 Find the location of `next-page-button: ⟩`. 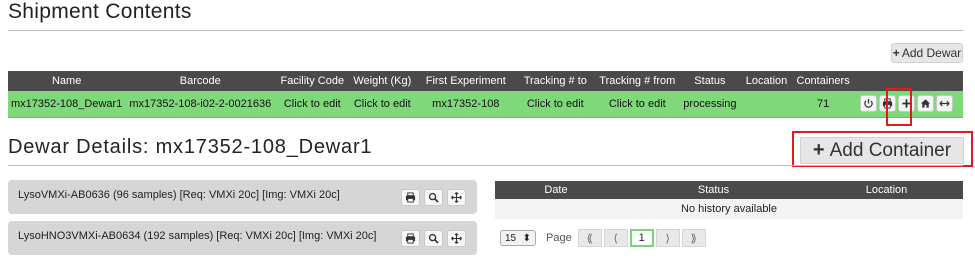

next-page-button: ⟩ is located at coordinates (667, 238).